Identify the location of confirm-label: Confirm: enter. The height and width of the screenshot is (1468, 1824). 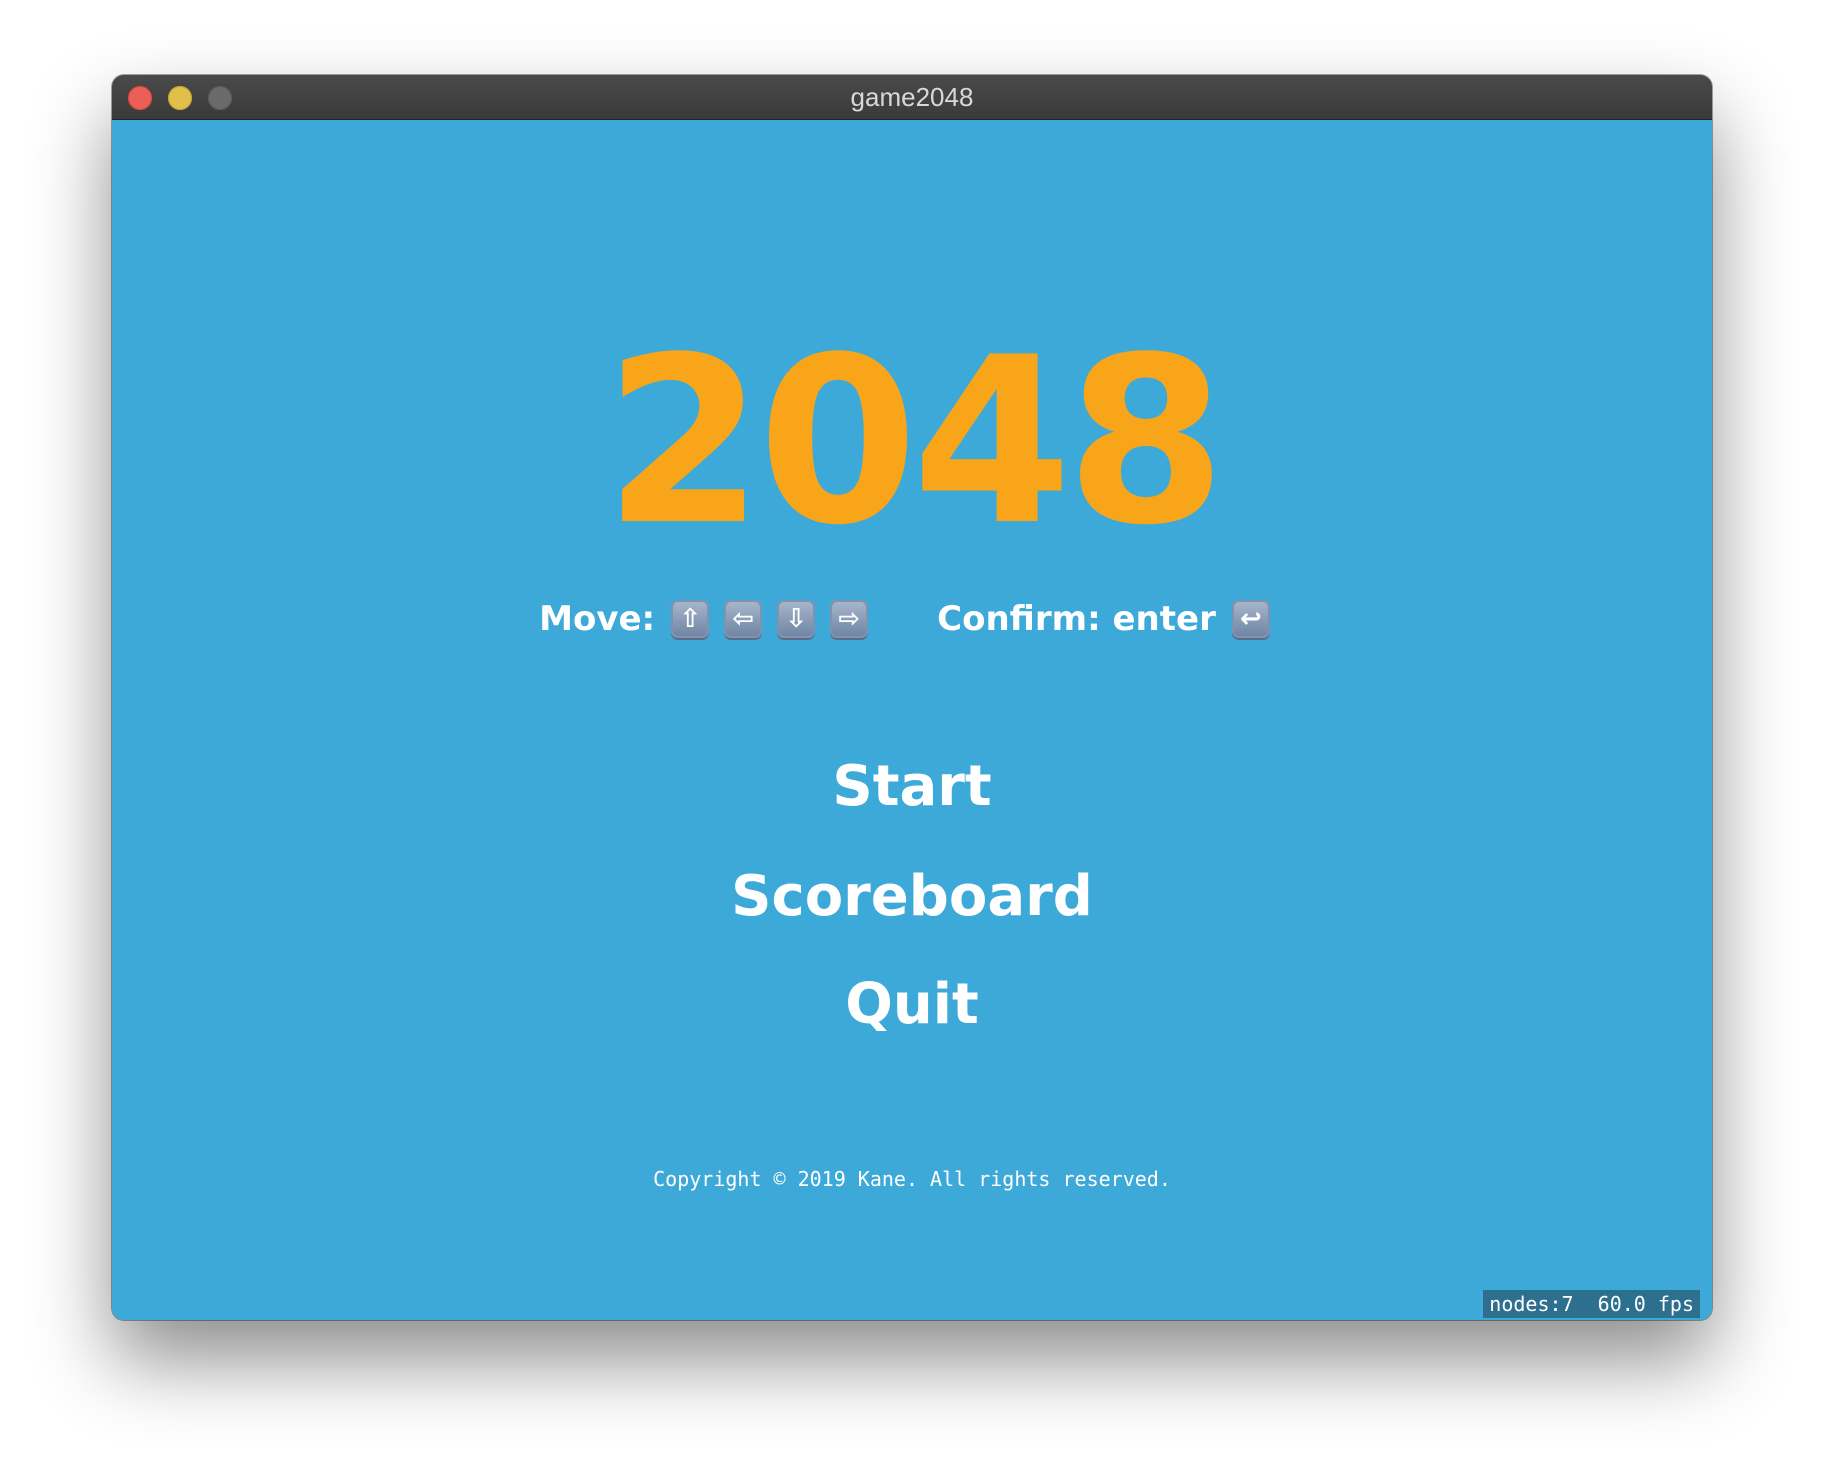
(1076, 619).